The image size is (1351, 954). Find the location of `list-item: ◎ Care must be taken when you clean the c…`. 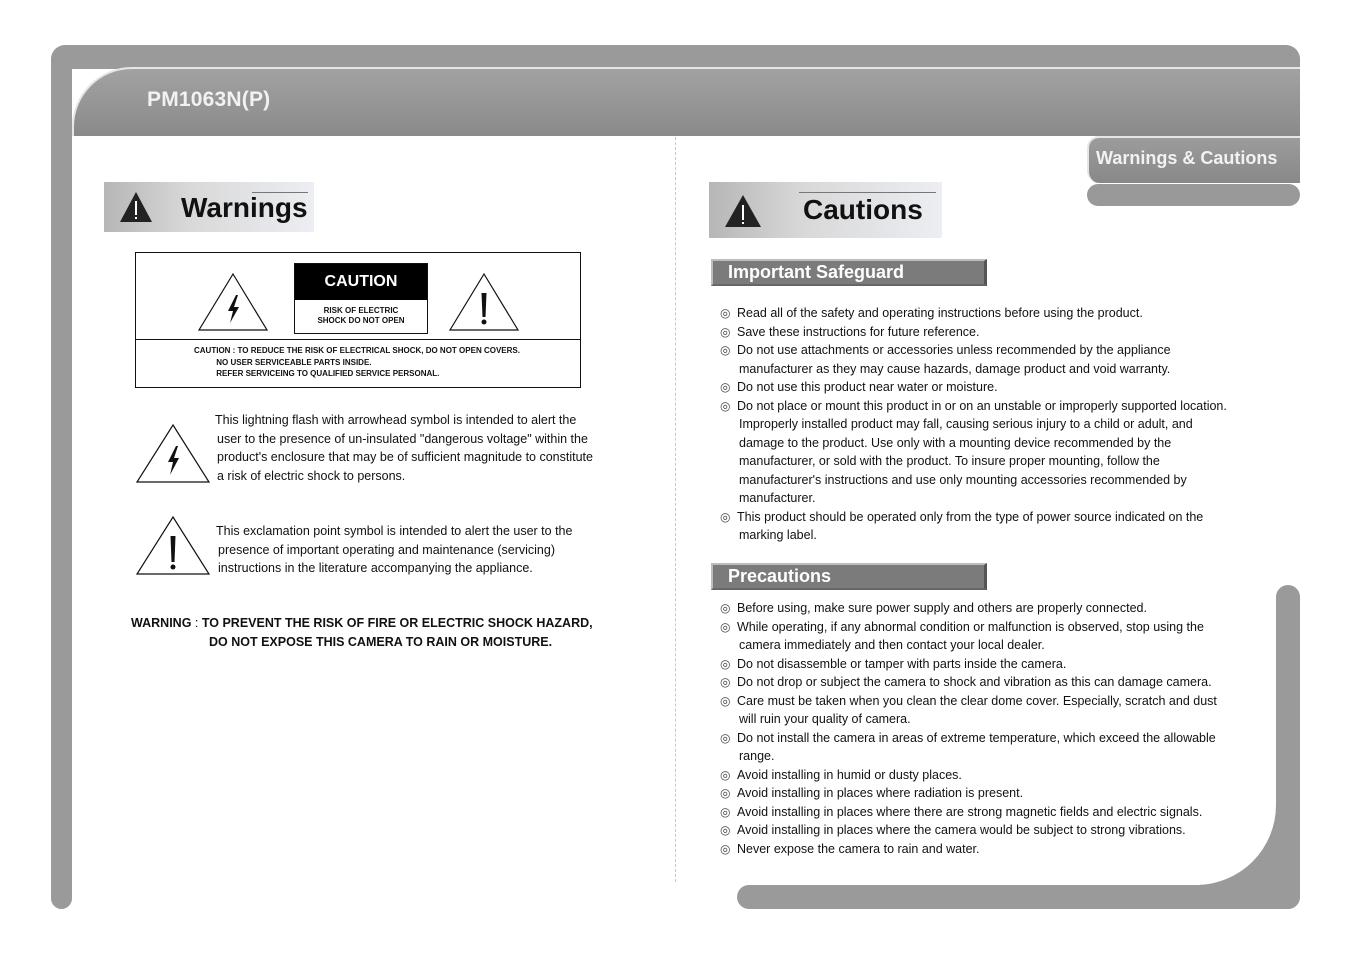

list-item: ◎ Care must be taken when you clean the c… is located at coordinates (968, 701).